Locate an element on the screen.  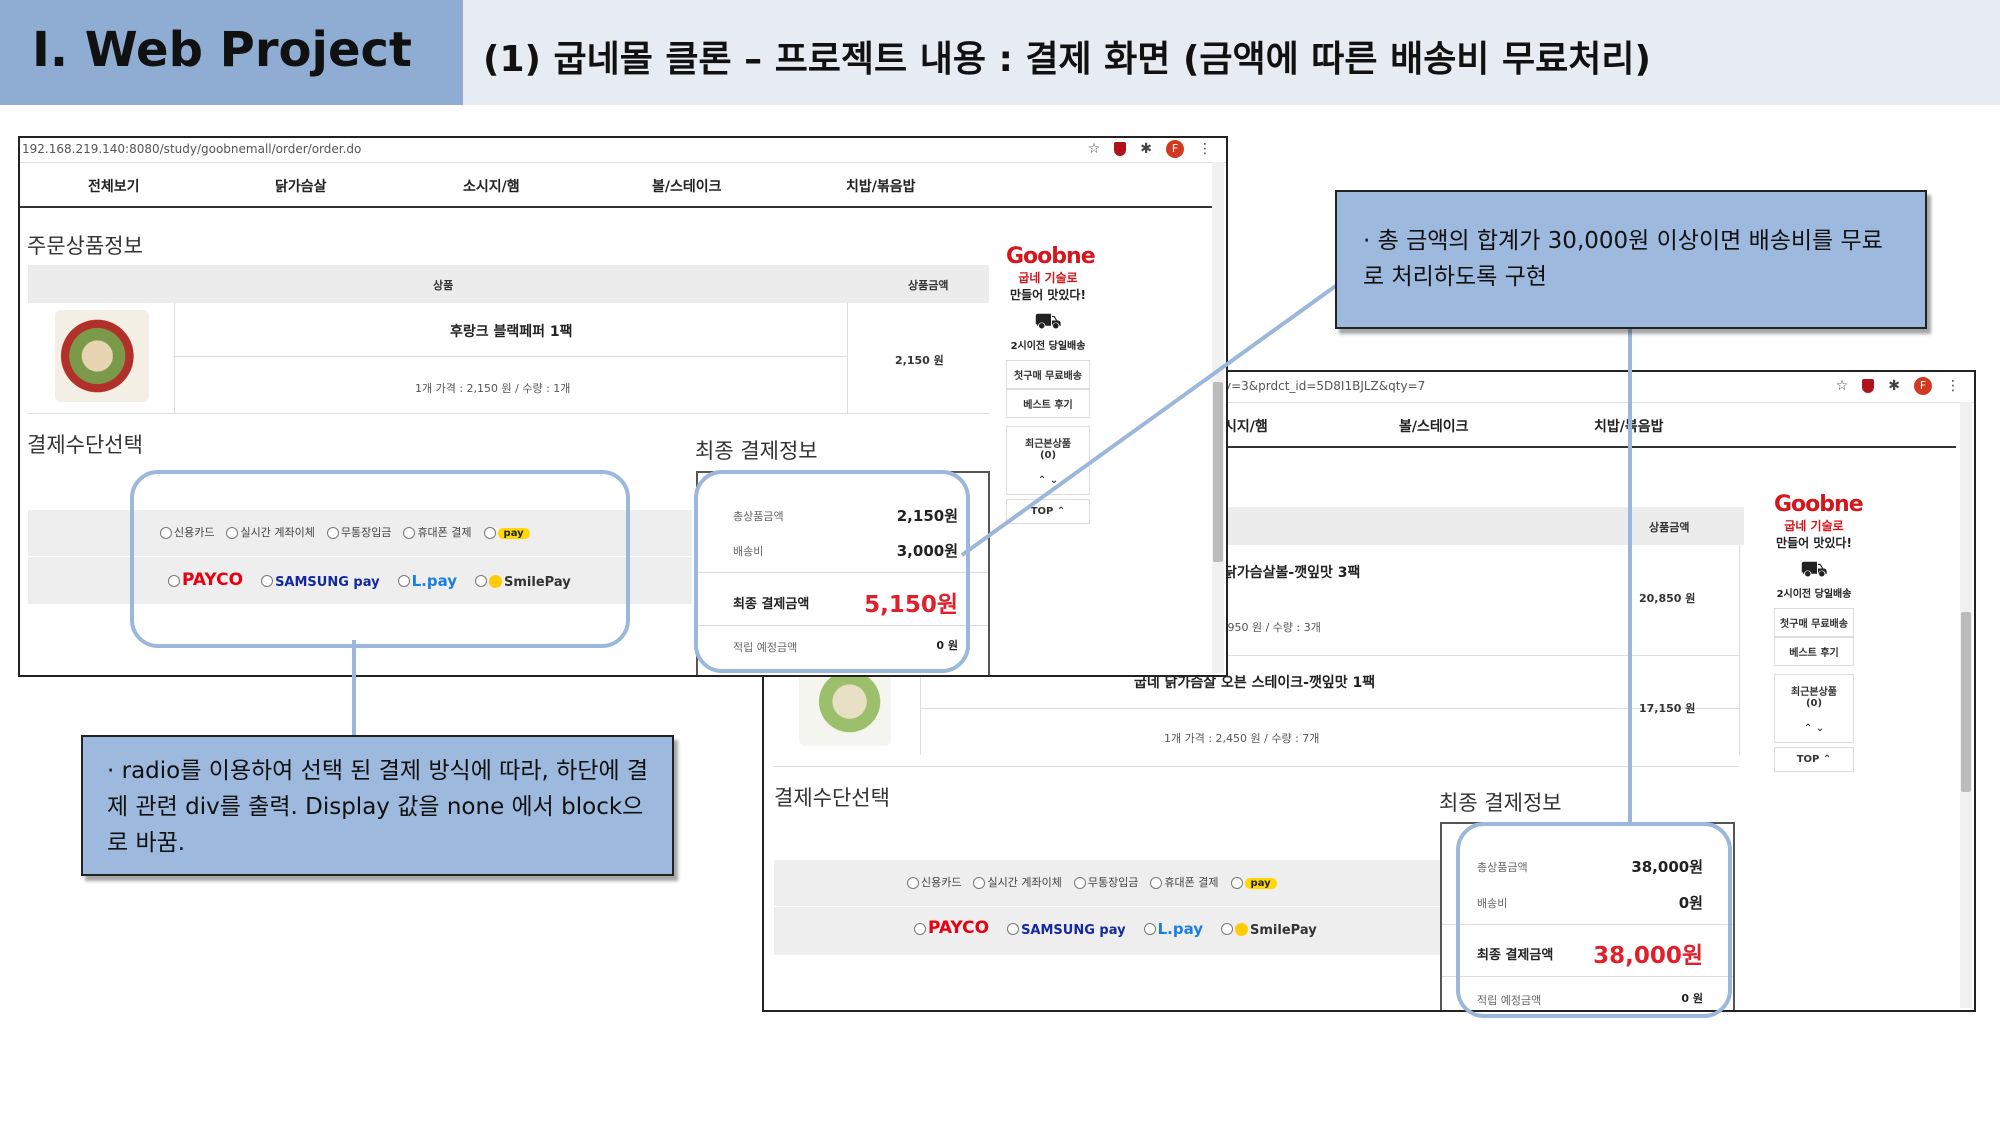
radio-credit-card: 신용카드 is located at coordinates (934, 882).